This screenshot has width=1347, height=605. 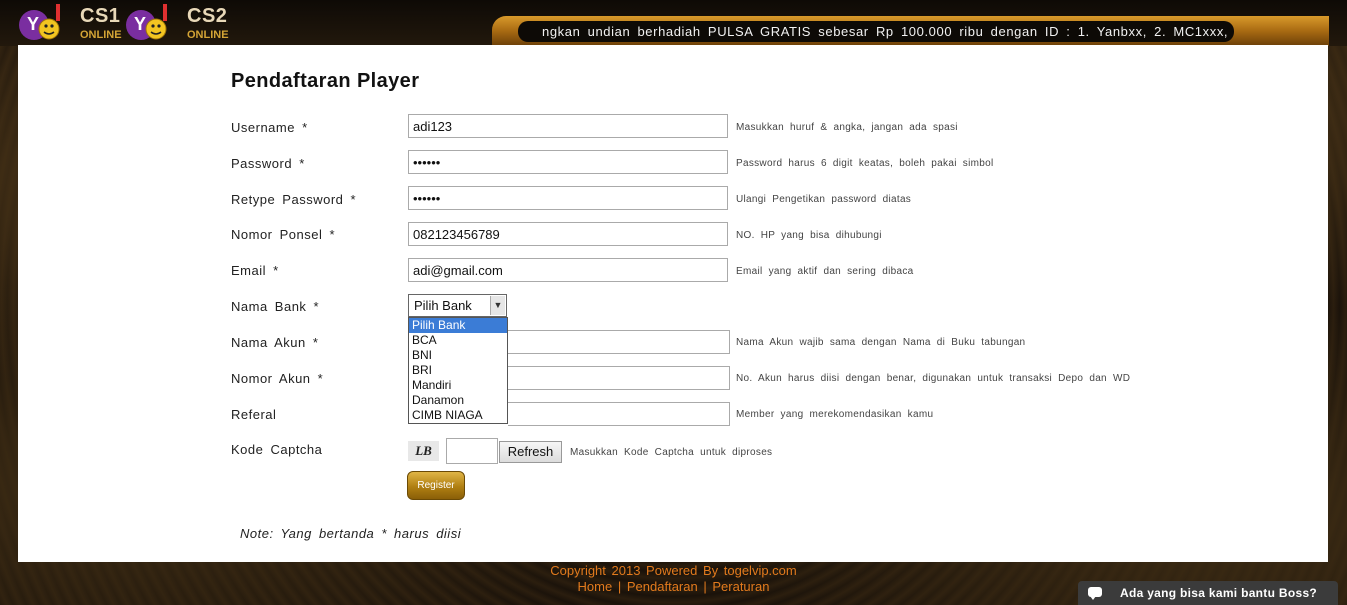 What do you see at coordinates (436, 485) in the screenshot?
I see `register-button: Register` at bounding box center [436, 485].